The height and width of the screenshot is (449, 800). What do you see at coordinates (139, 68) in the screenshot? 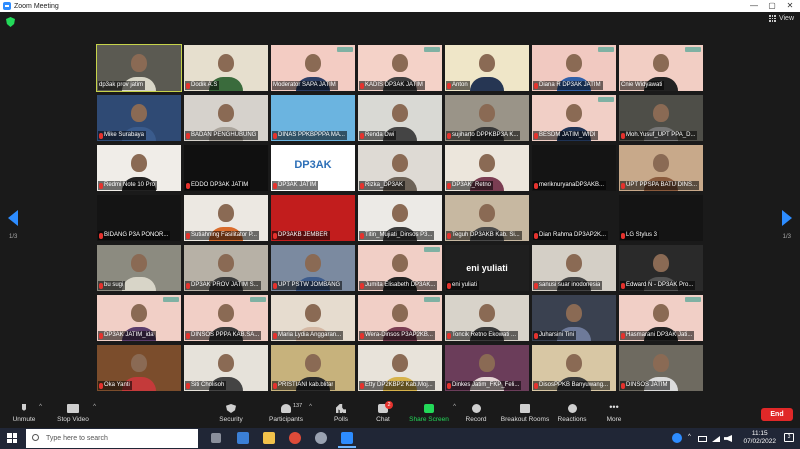
I see `participant-tile: dp3ak prov jatim` at bounding box center [139, 68].